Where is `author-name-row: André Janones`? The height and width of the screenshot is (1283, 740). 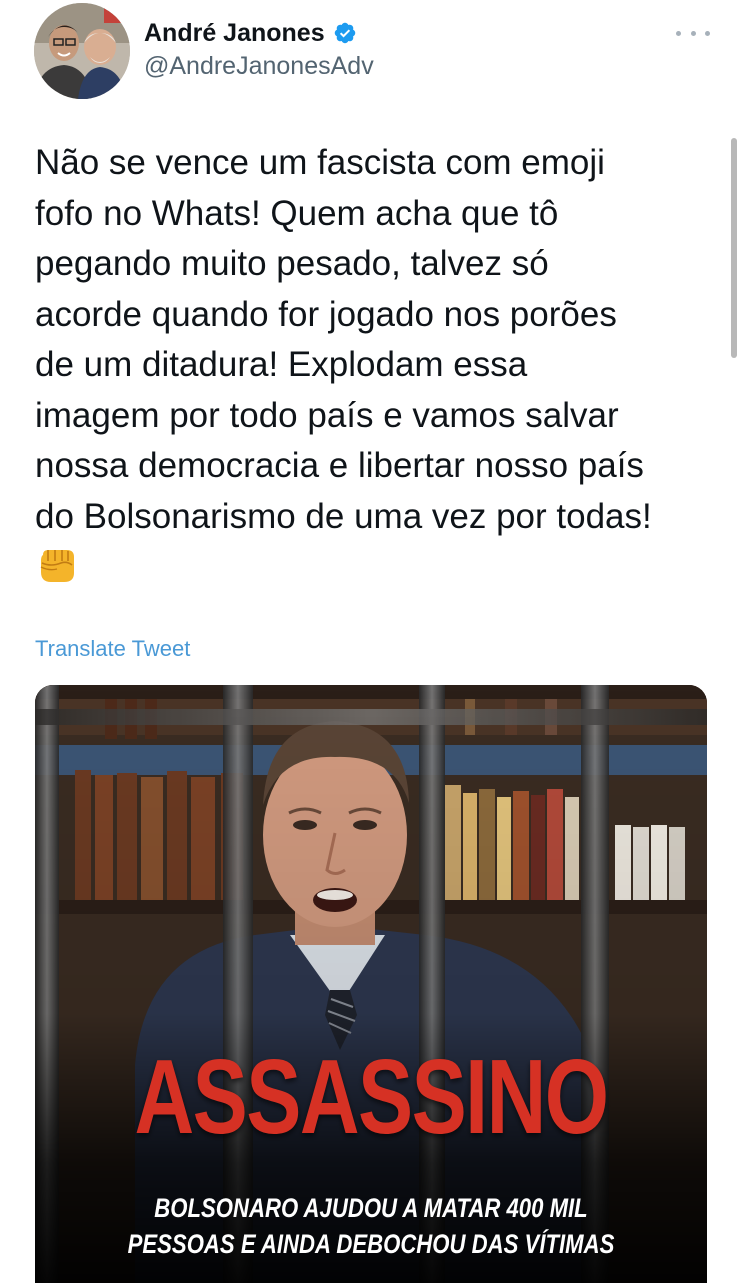
author-name-row: André Janones is located at coordinates (250, 33).